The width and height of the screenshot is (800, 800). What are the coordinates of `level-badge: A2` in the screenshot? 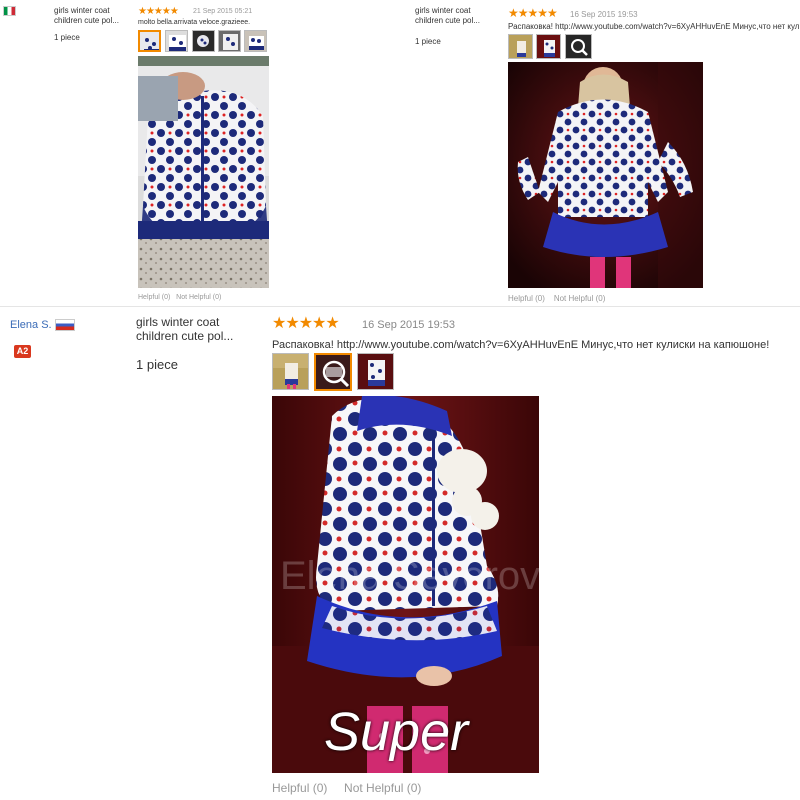 It's located at (22, 351).